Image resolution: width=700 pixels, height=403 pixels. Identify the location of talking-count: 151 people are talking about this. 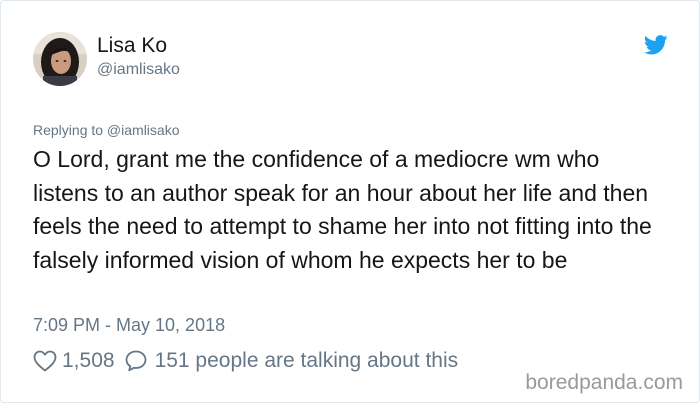
(306, 360).